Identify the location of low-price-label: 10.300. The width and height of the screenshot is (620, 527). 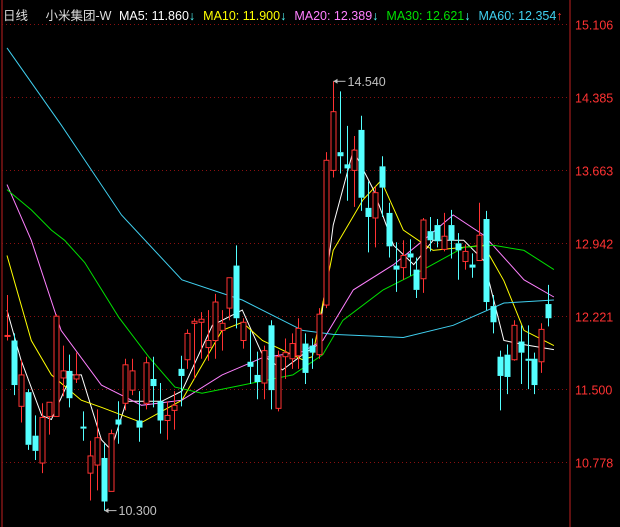
(138, 511).